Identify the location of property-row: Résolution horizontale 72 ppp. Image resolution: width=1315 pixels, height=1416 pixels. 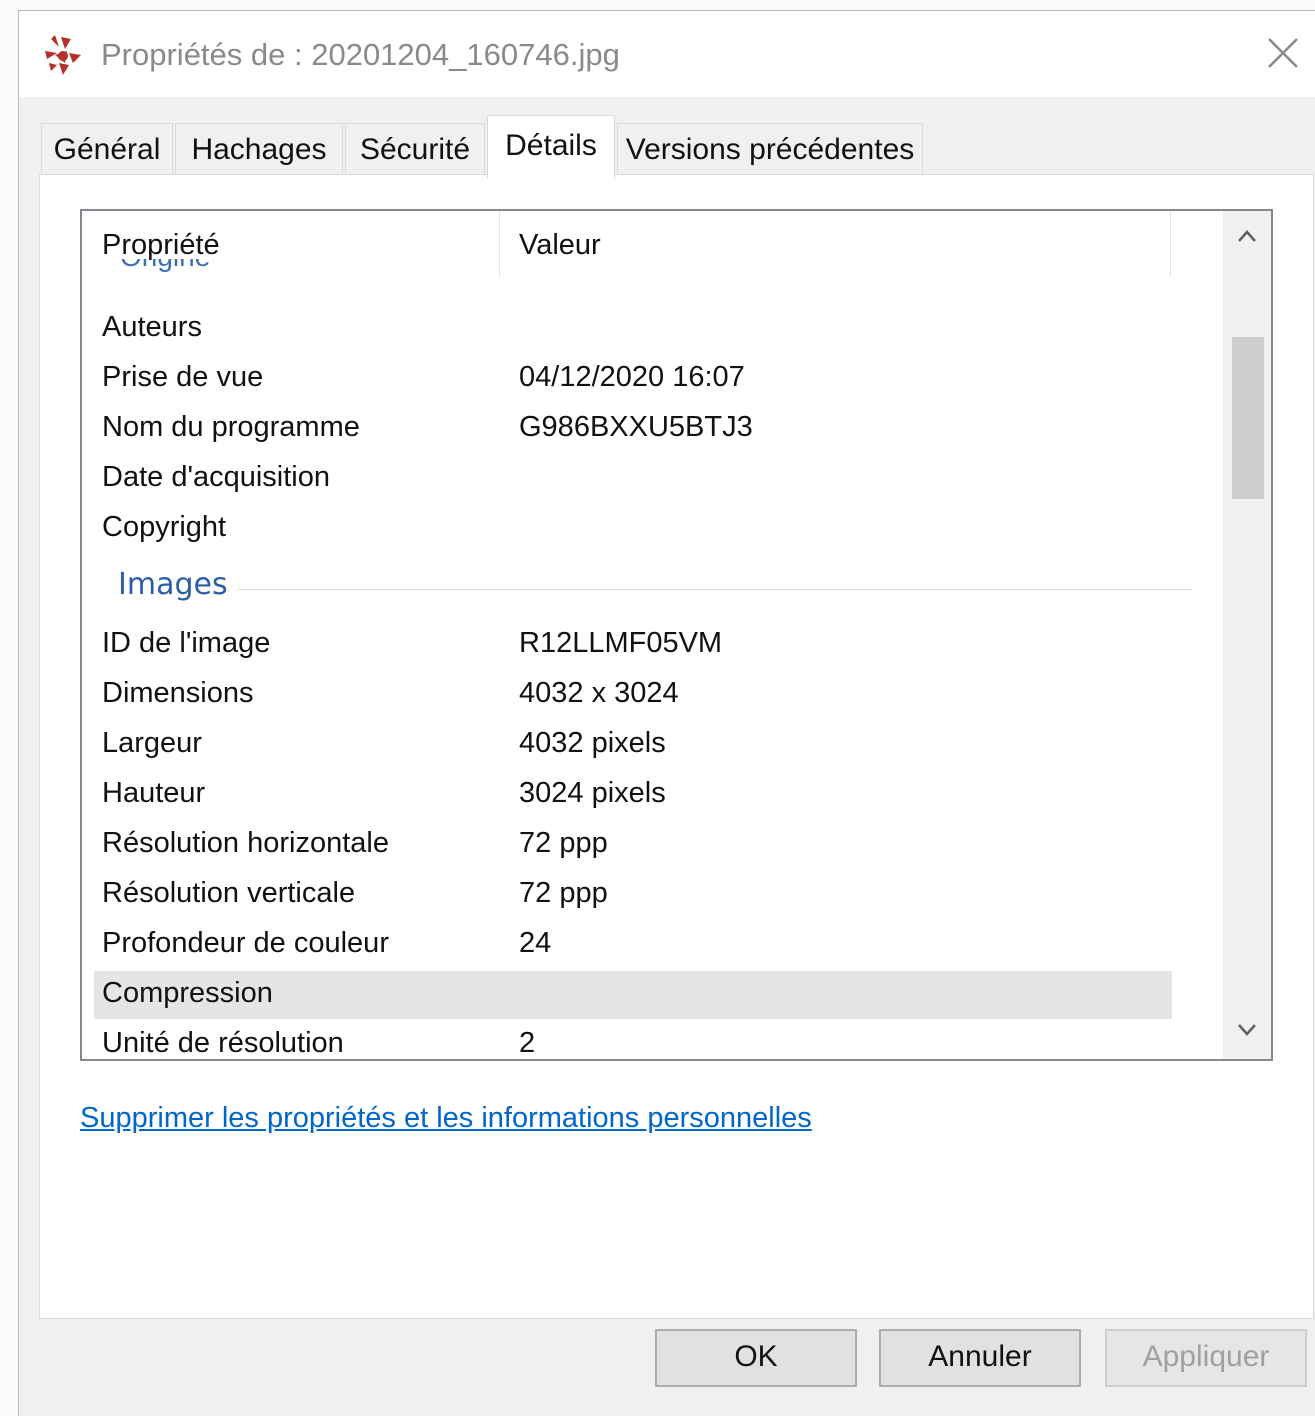
(633, 845).